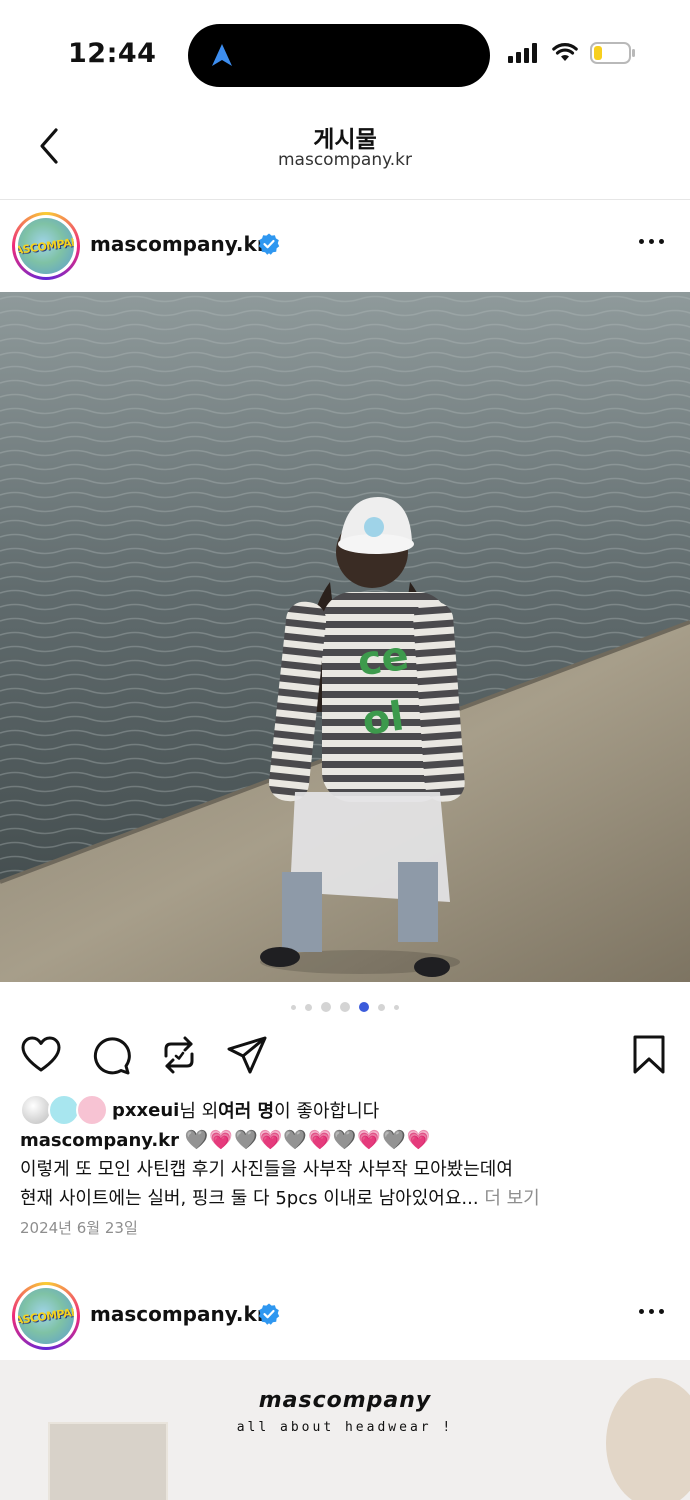 This screenshot has width=690, height=1500. Describe the element at coordinates (92, 1110) in the screenshot. I see `liker-avatar` at that location.